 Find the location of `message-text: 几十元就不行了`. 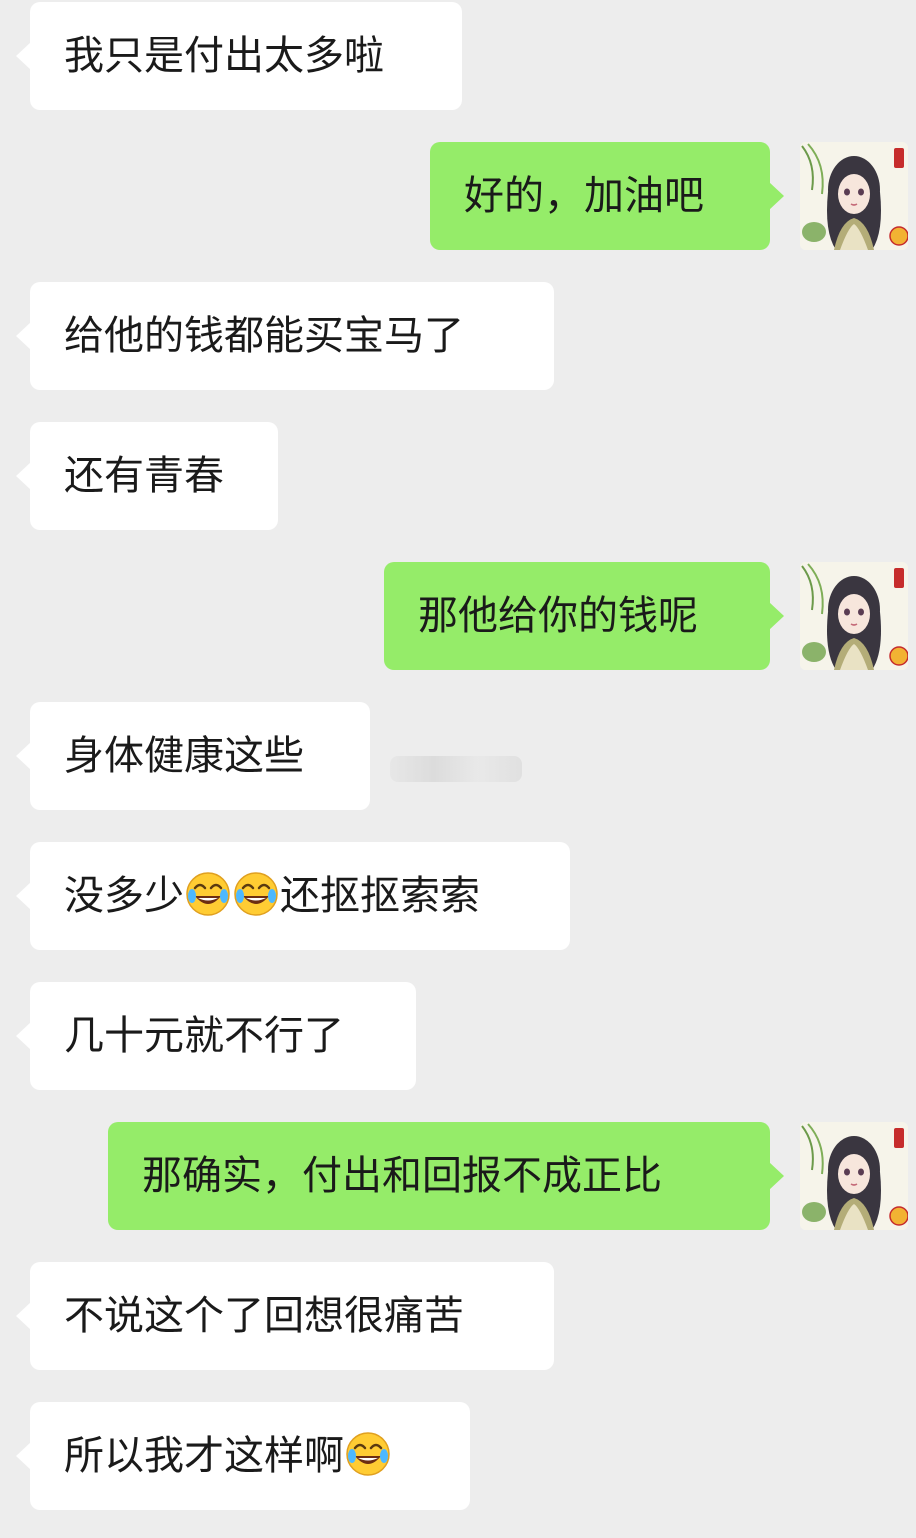

message-text: 几十元就不行了 is located at coordinates (204, 1036).